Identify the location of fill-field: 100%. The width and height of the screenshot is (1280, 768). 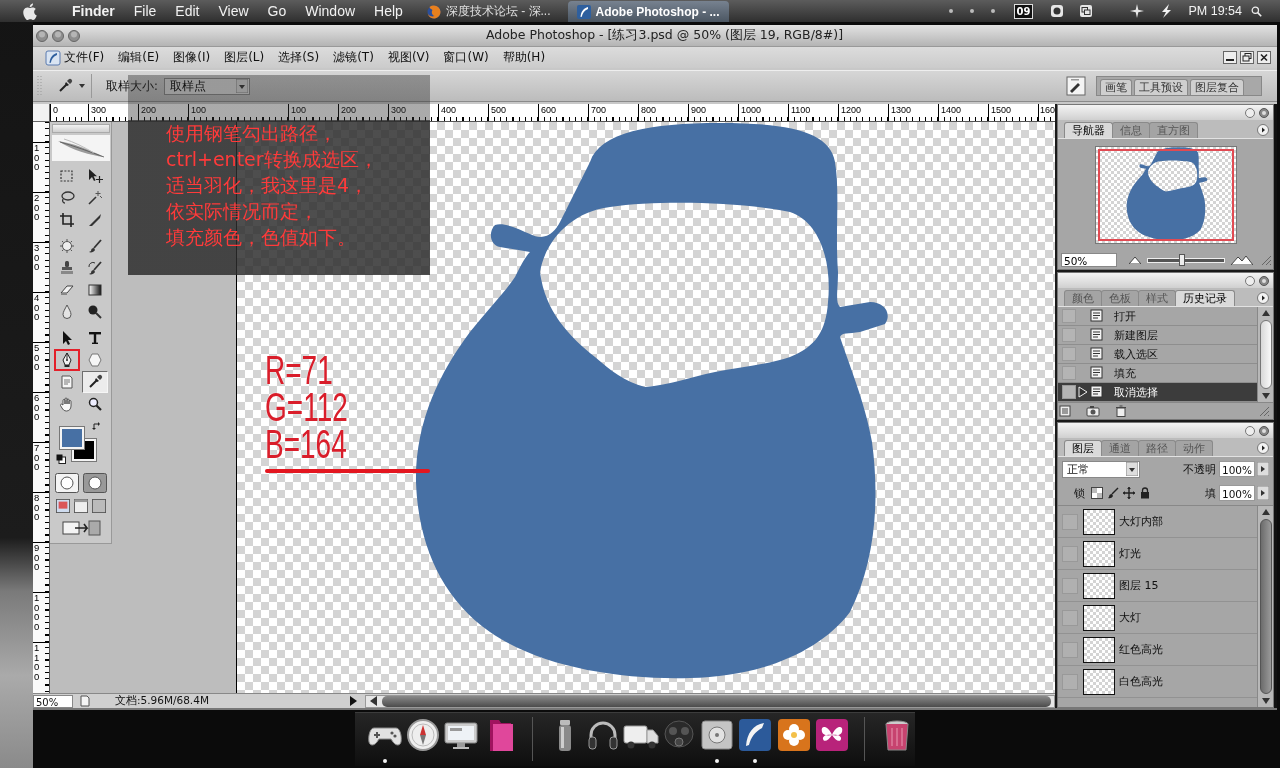
(1237, 493).